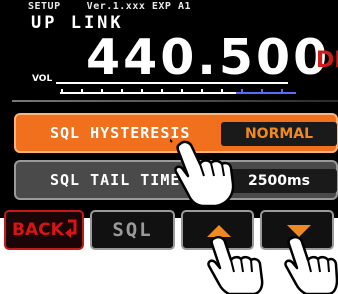  Describe the element at coordinates (38, 230) in the screenshot. I see `back-label: BACK` at that location.